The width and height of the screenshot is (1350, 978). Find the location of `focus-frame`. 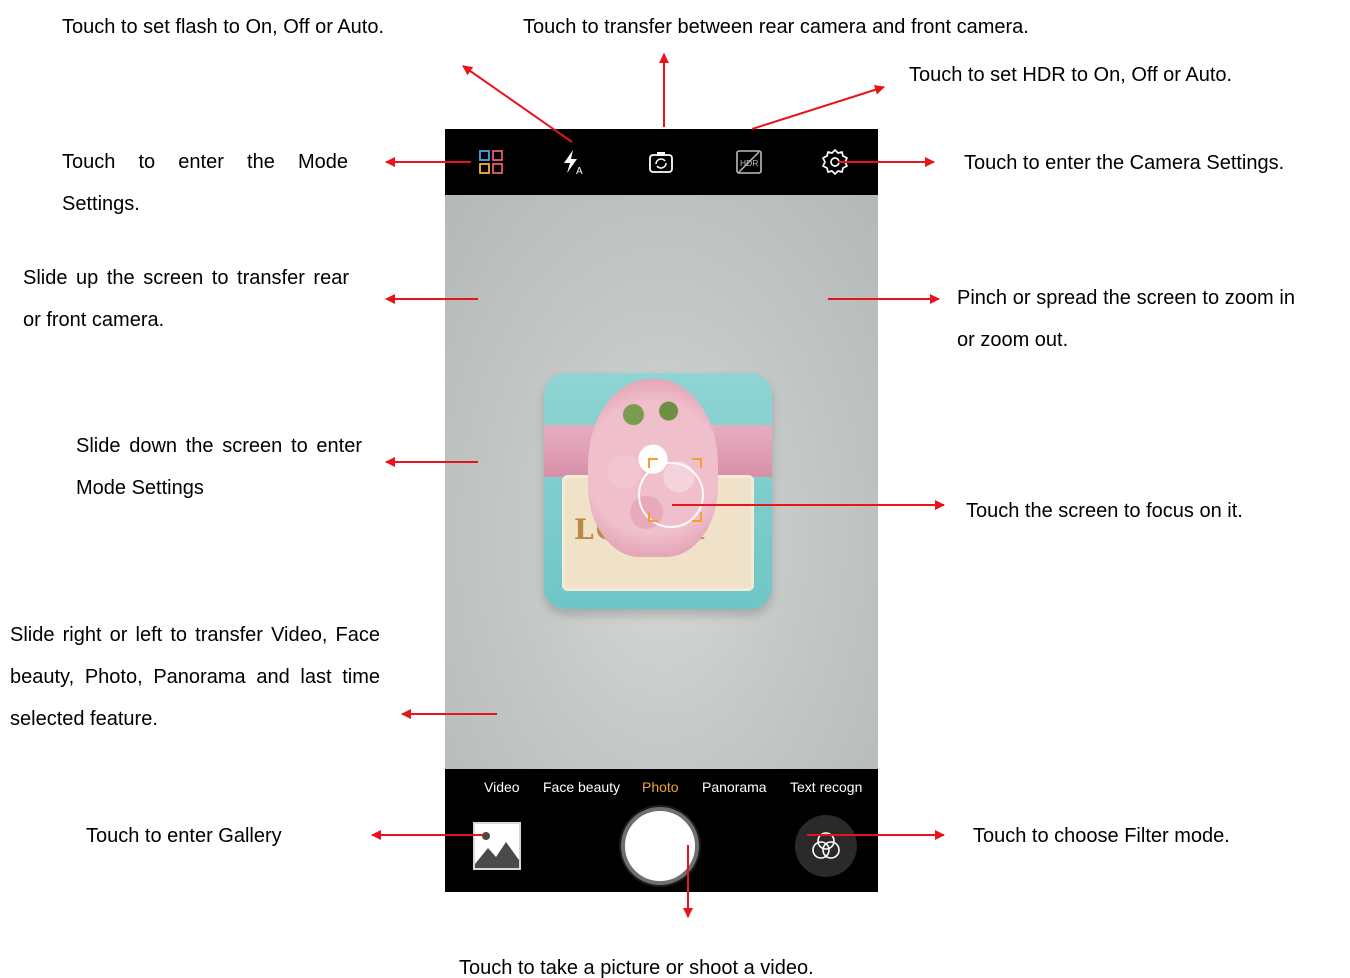

focus-frame is located at coordinates (675, 490).